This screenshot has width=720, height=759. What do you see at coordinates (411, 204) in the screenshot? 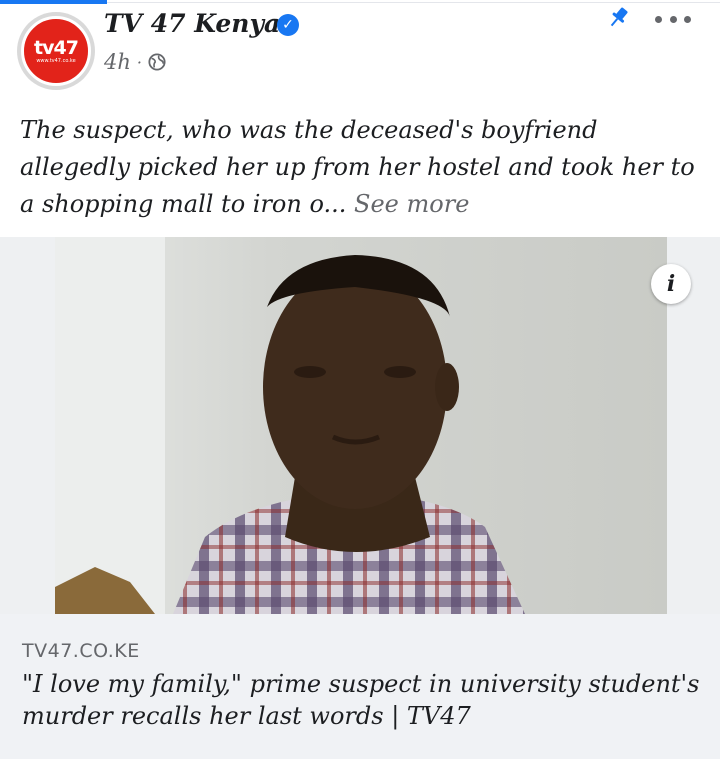
I see `see-more-link: See more` at bounding box center [411, 204].